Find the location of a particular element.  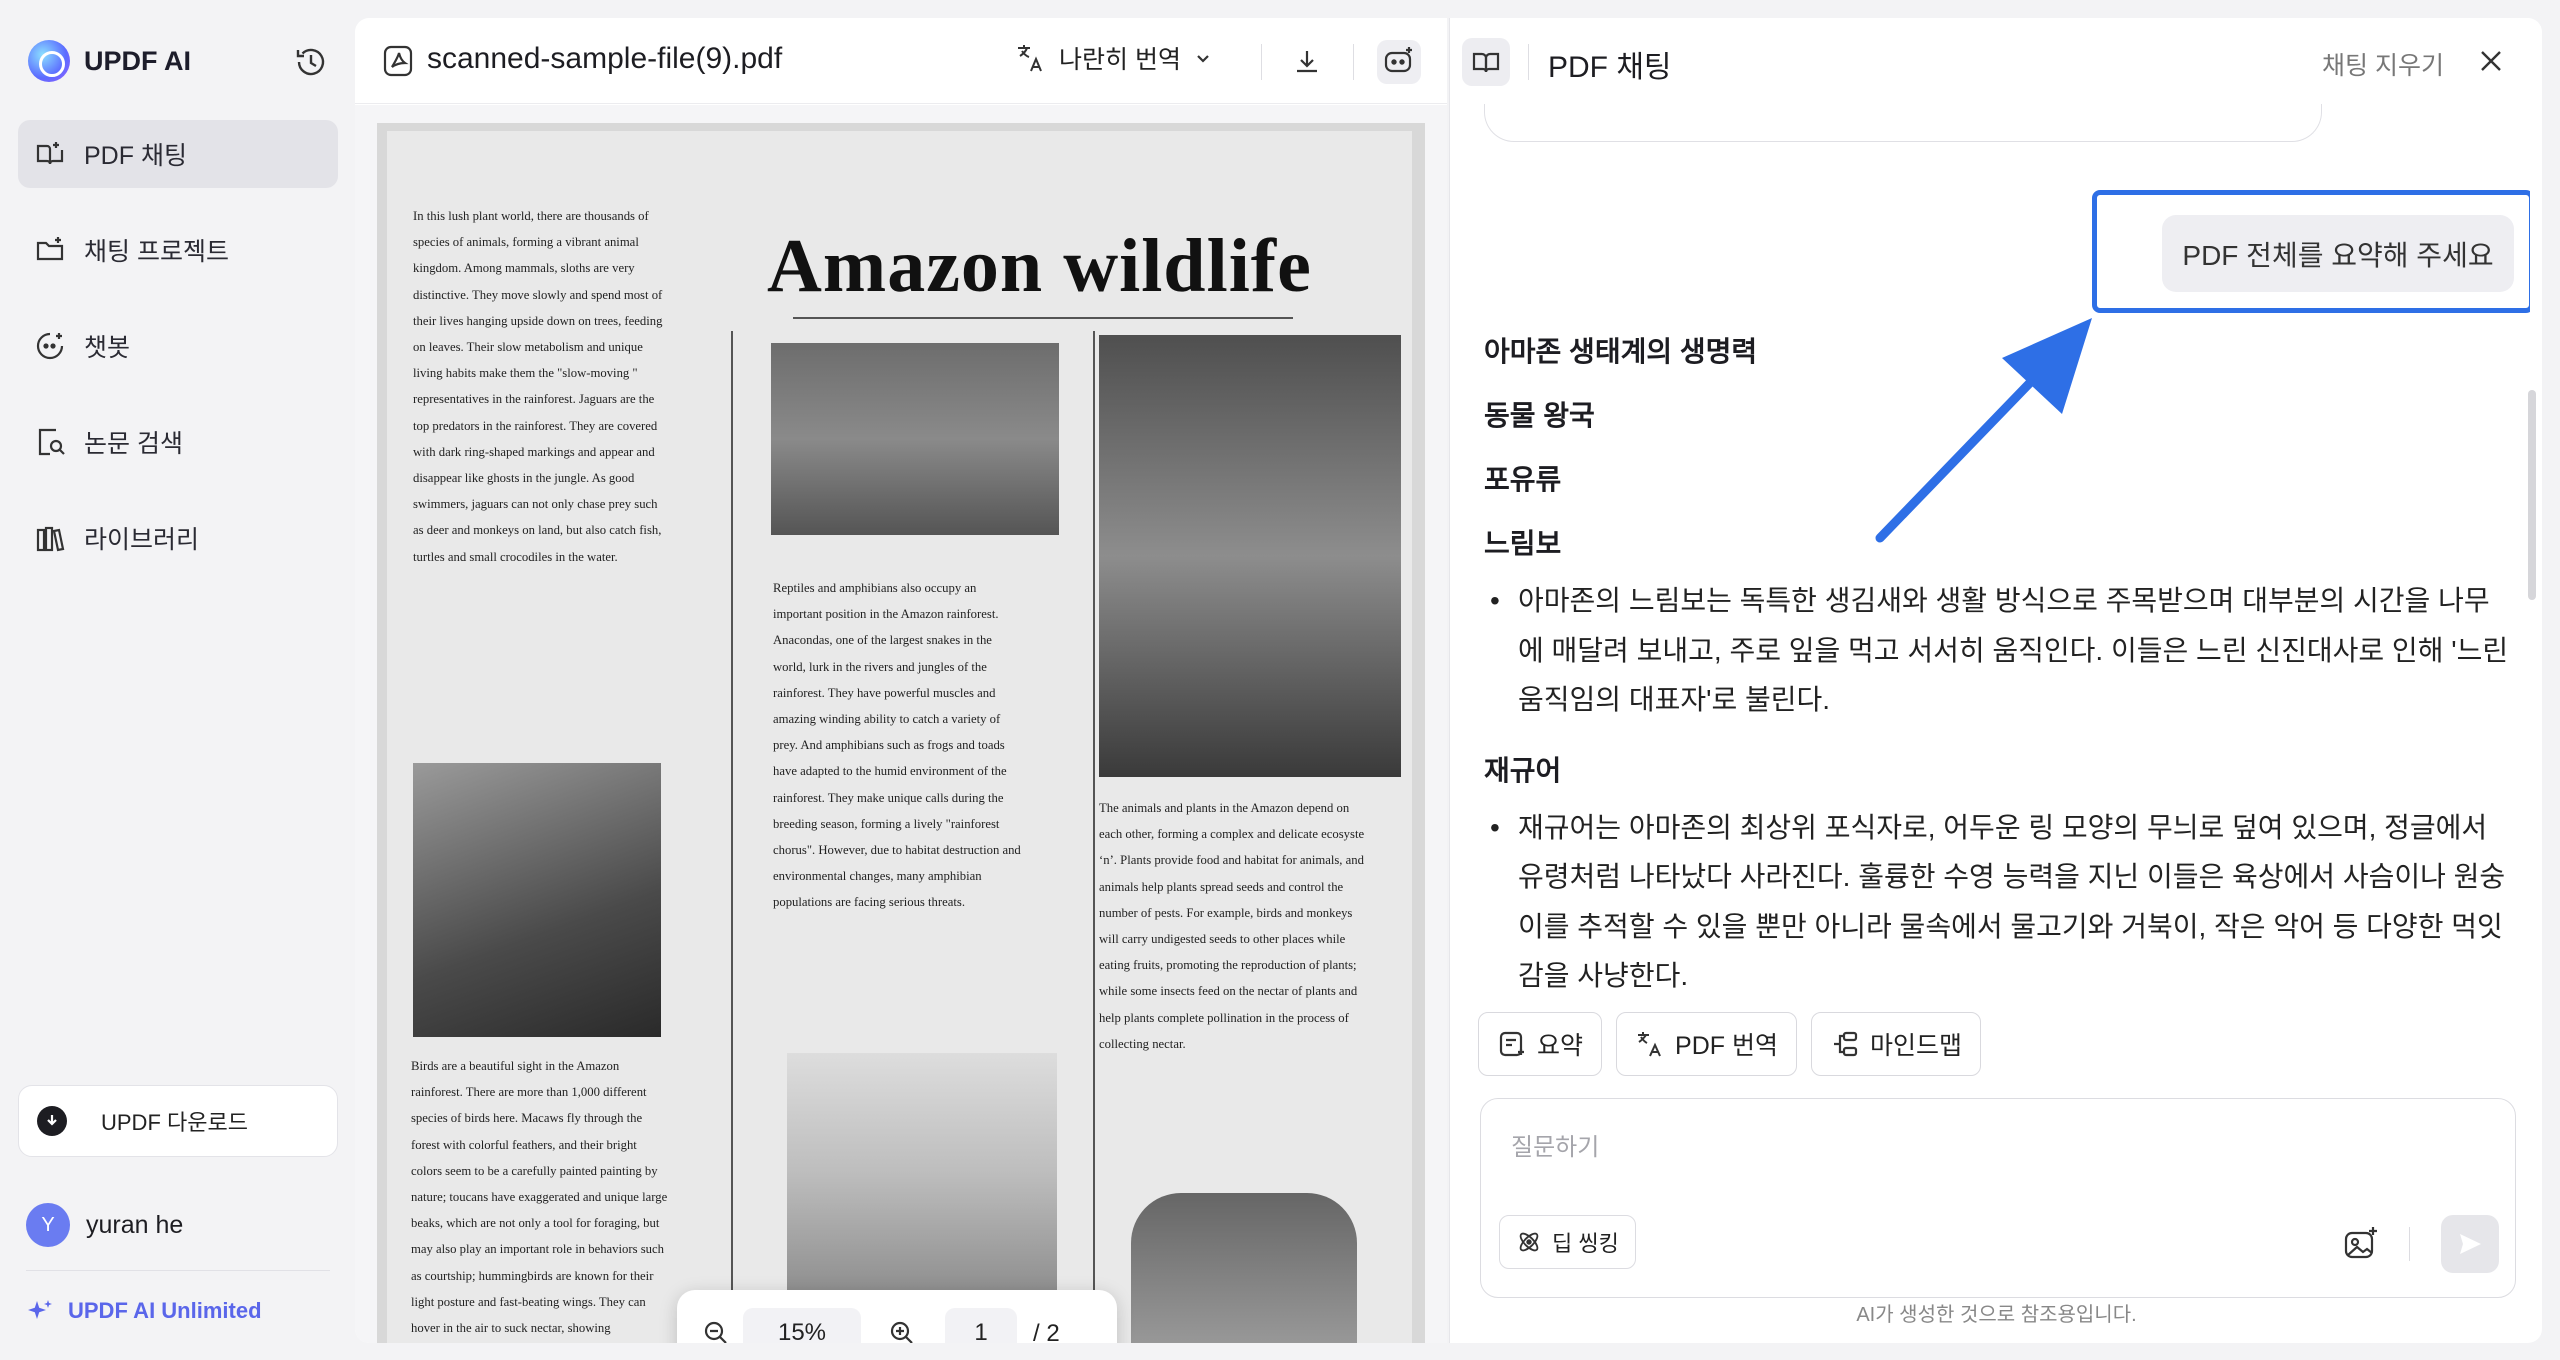

zoom-toolbar: 15% 1 / 2 is located at coordinates (897, 1316).